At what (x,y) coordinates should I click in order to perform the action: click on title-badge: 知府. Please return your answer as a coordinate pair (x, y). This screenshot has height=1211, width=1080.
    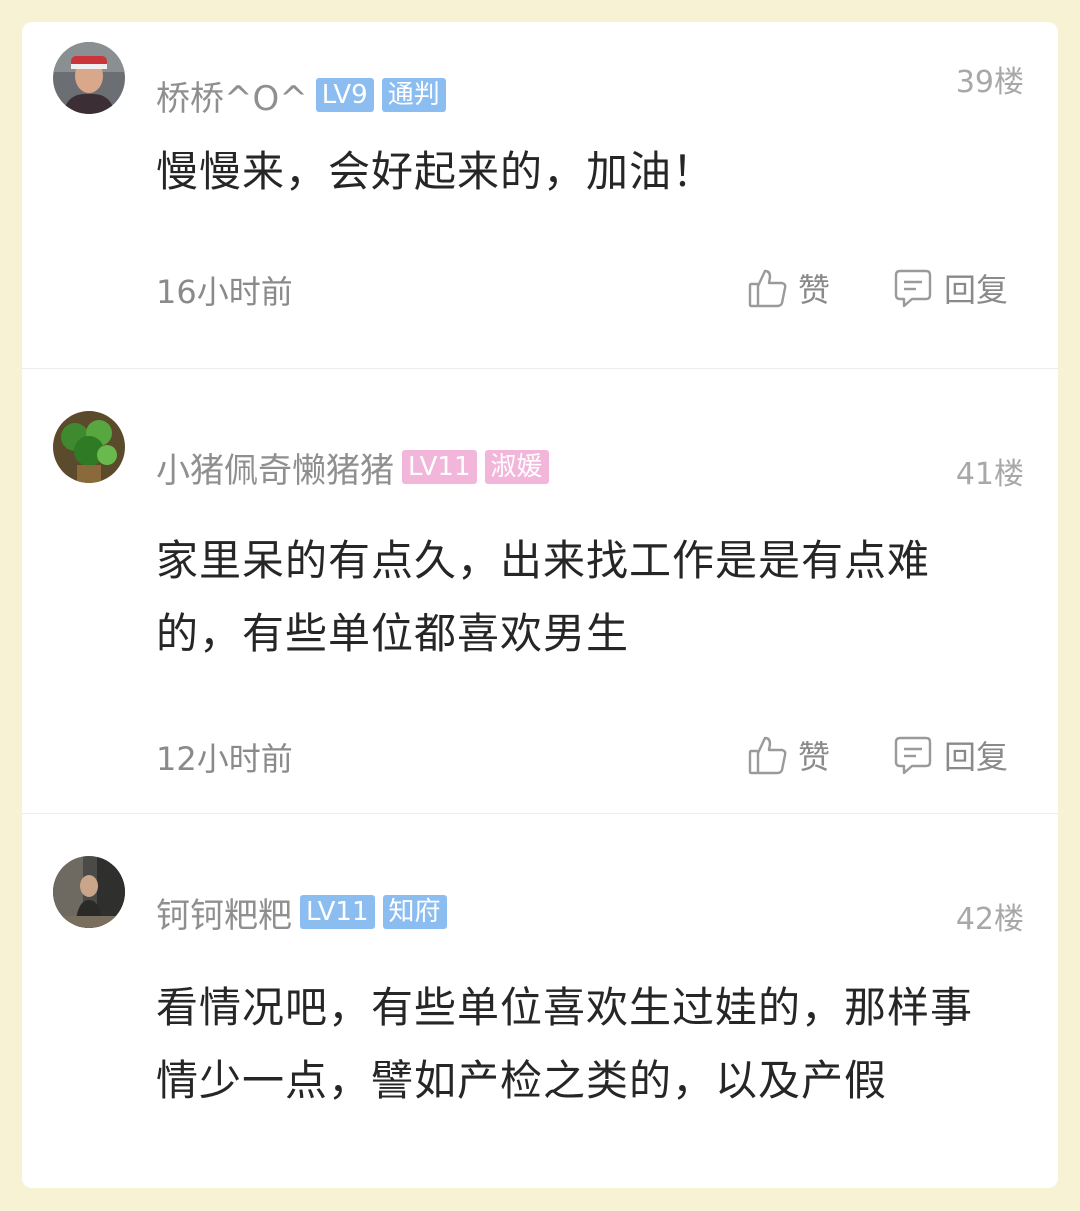
    Looking at the image, I should click on (414, 912).